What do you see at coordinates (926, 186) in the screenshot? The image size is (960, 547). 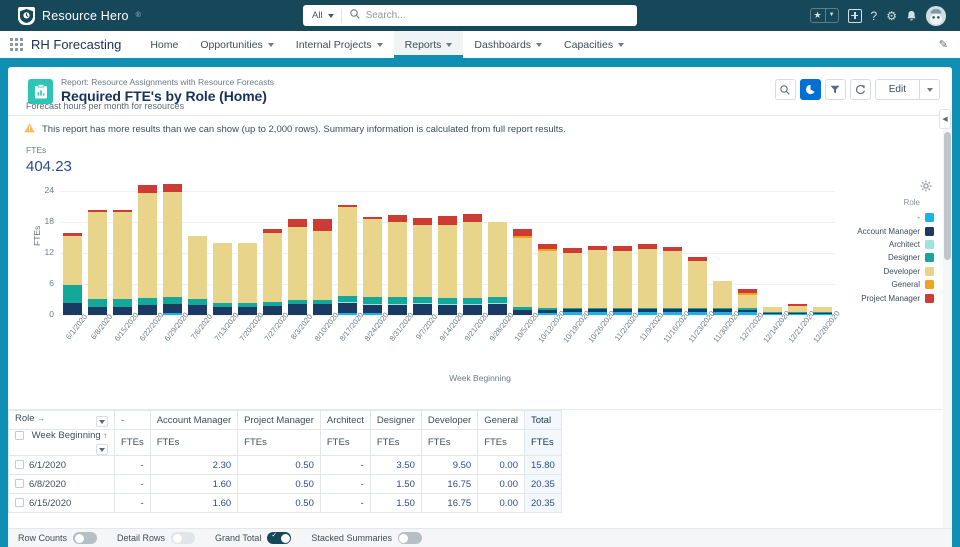 I see `chart-settings-gear-icon` at bounding box center [926, 186].